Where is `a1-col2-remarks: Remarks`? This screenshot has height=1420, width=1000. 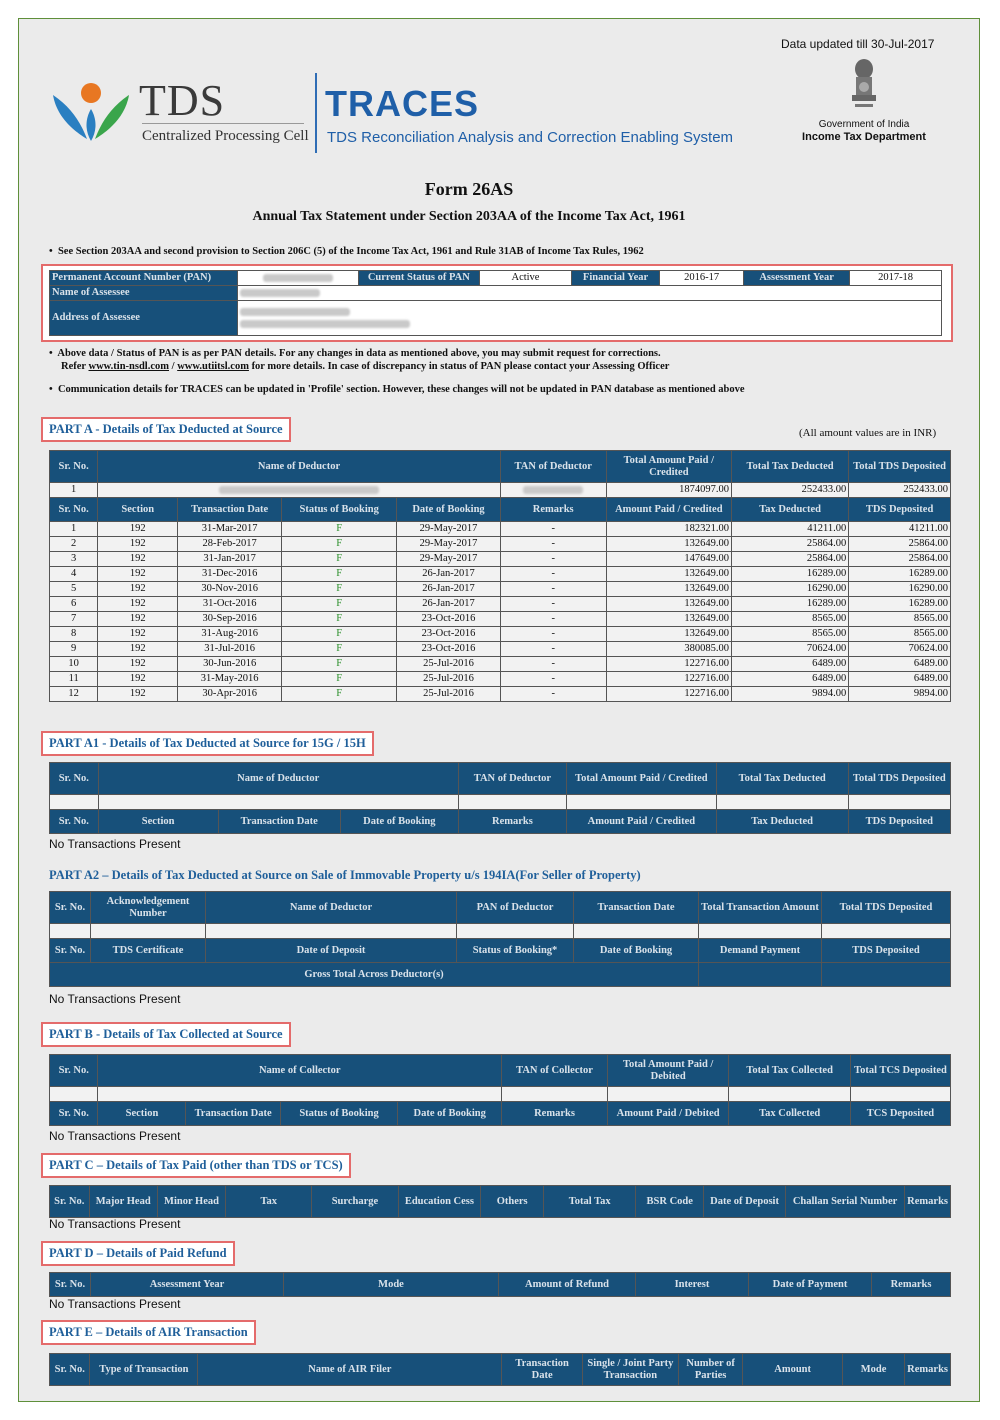
a1-col2-remarks: Remarks is located at coordinates (512, 821).